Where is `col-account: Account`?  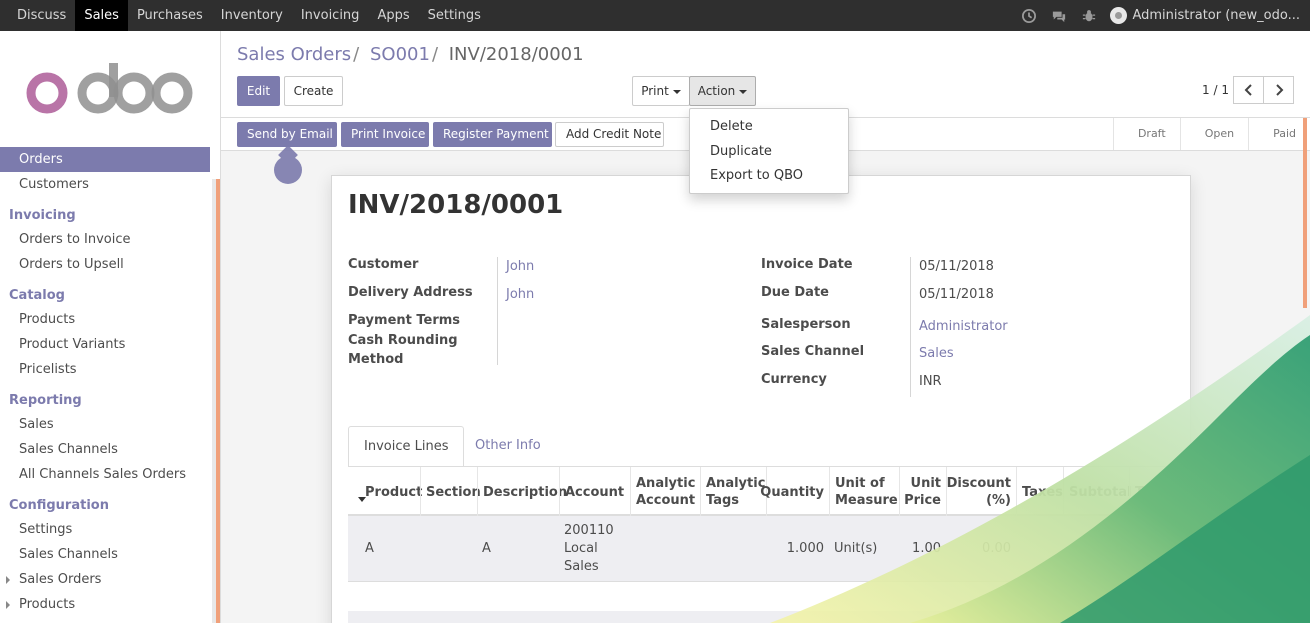 col-account: Account is located at coordinates (594, 492).